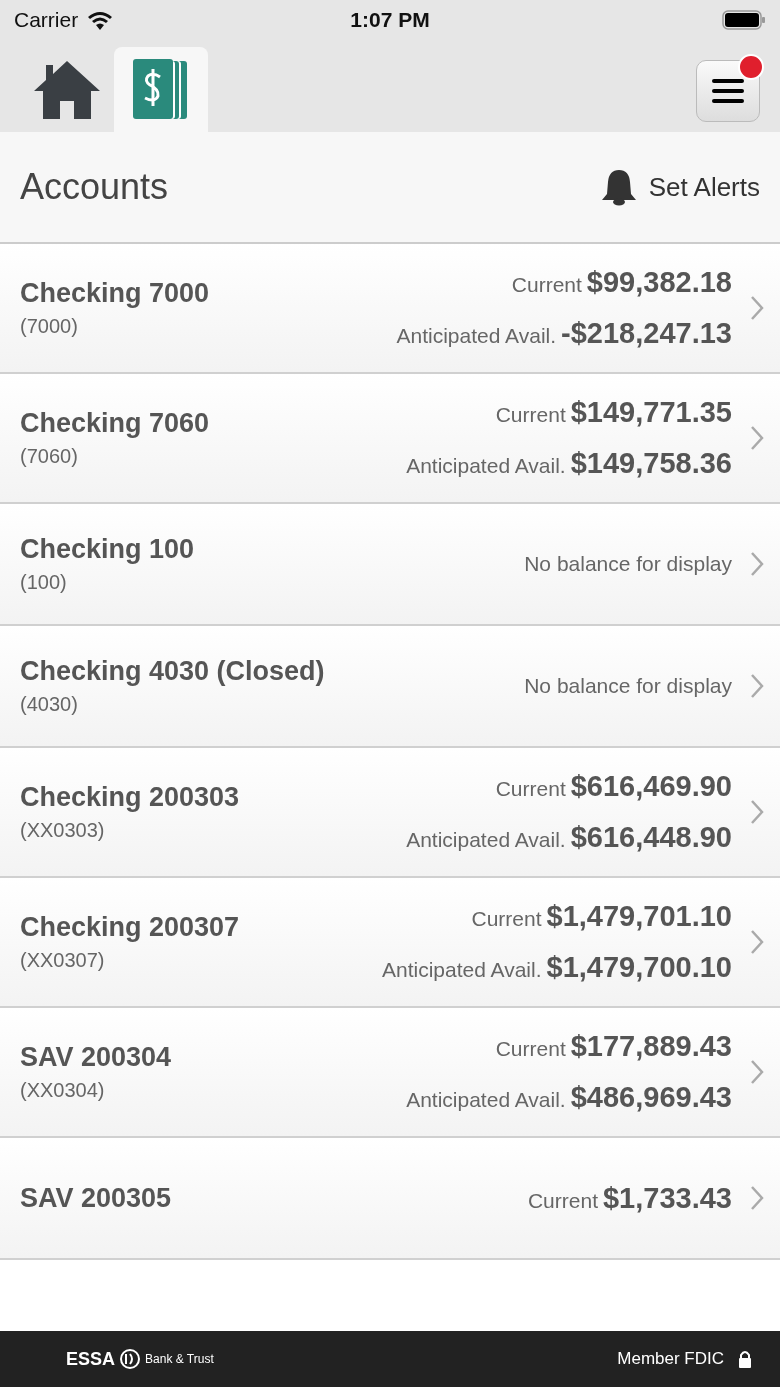  What do you see at coordinates (44, 582) in the screenshot?
I see `account-number: (100)` at bounding box center [44, 582].